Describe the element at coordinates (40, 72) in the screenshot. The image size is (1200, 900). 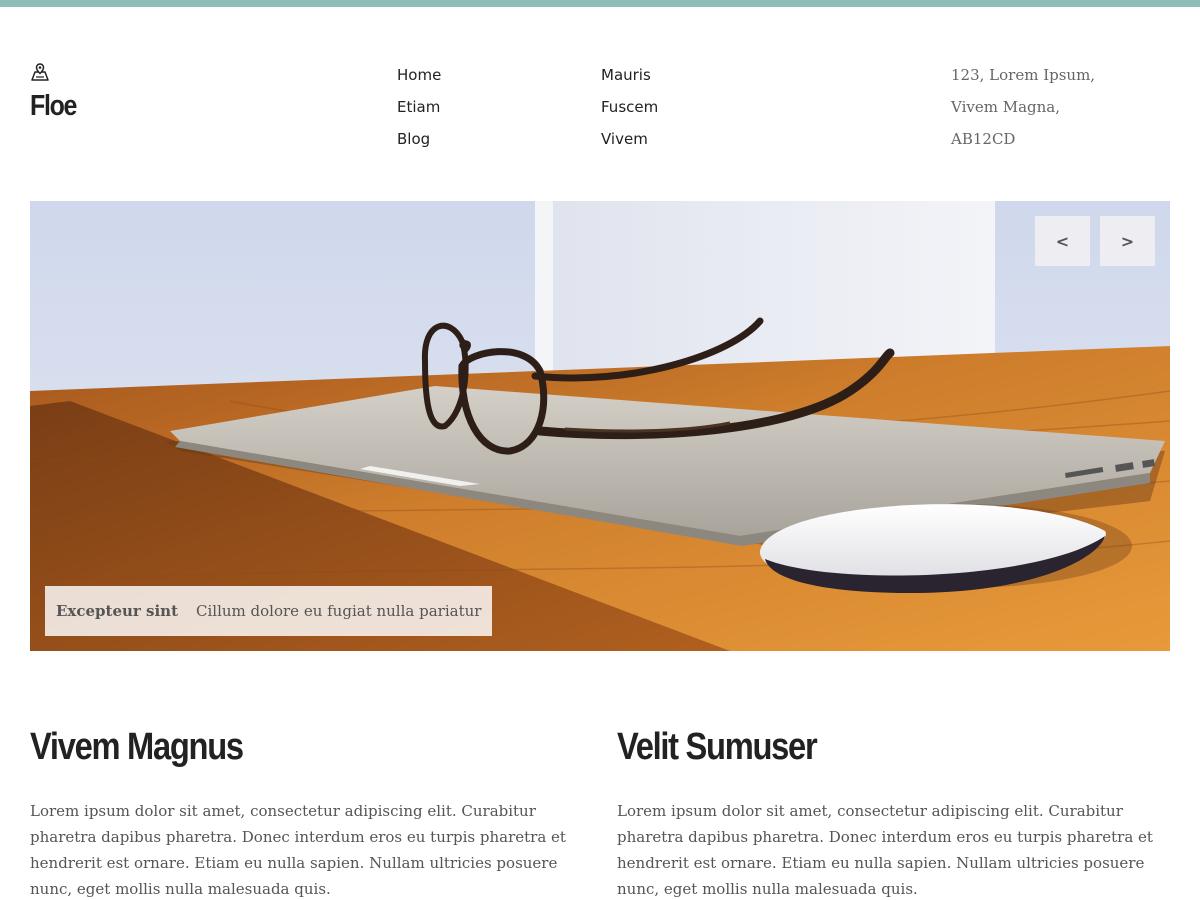
I see `map-icon` at that location.